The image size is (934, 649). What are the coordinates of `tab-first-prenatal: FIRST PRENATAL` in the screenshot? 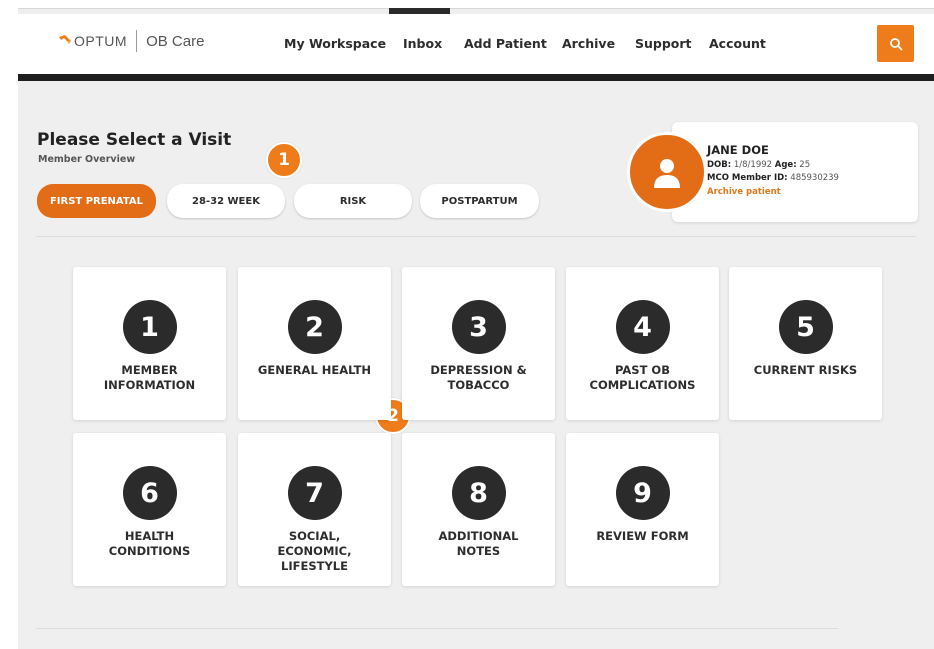 It's located at (96, 201).